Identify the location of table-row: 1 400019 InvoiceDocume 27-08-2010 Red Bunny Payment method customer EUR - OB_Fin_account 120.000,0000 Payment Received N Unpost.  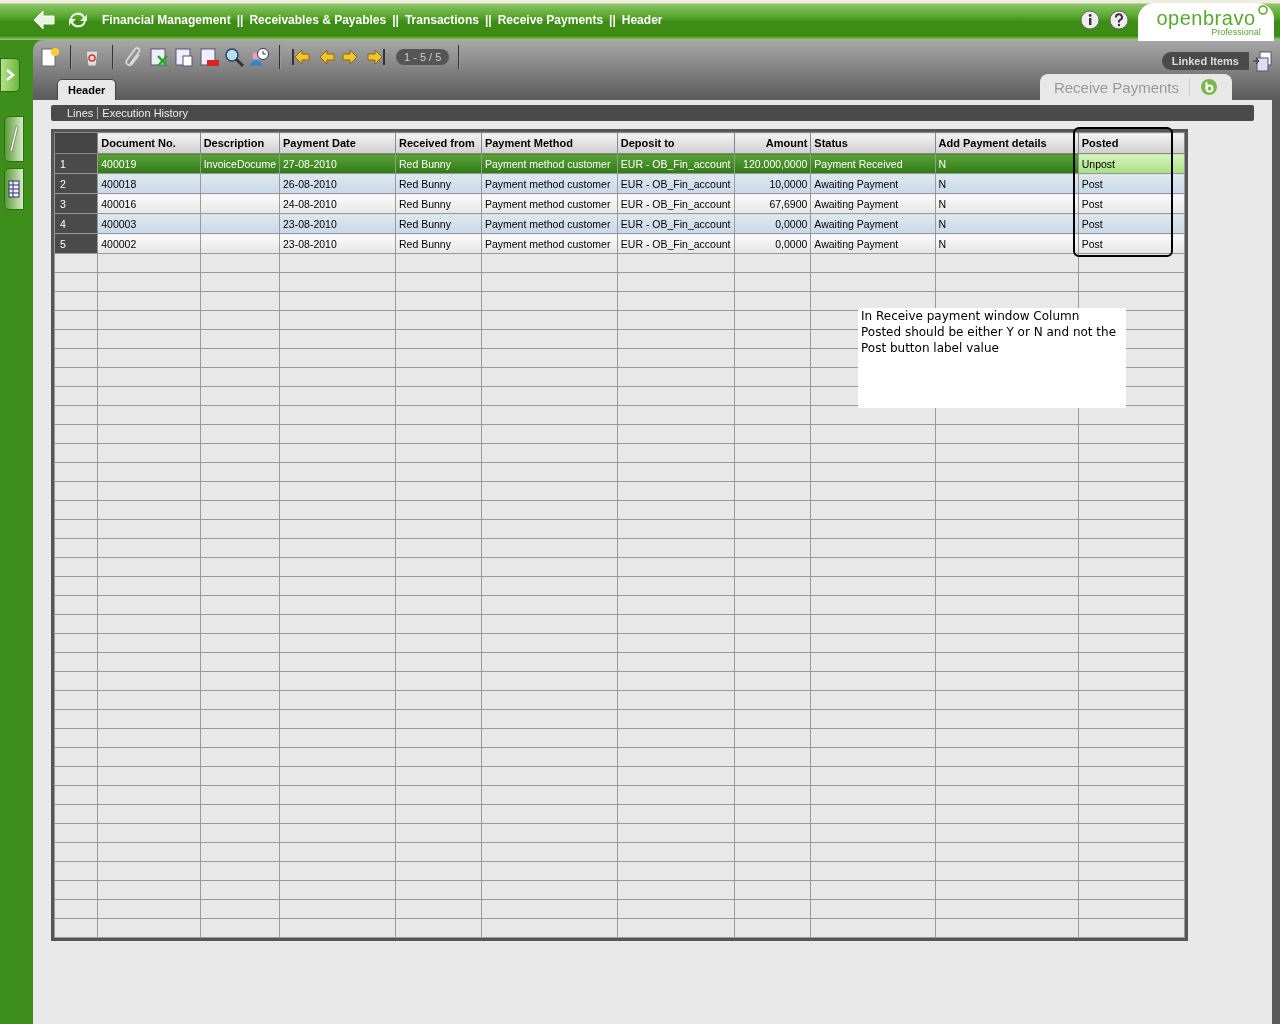
(619, 163).